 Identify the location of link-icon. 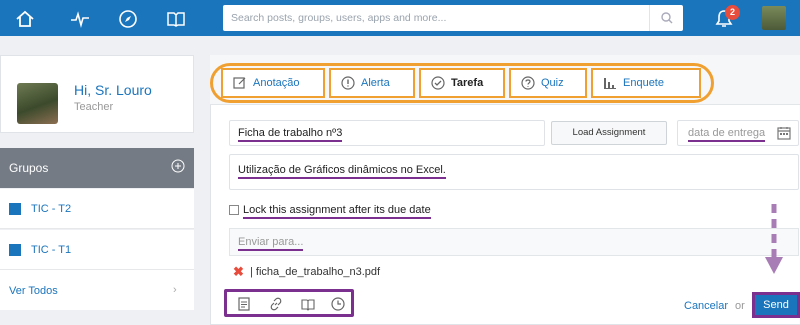
(276, 304).